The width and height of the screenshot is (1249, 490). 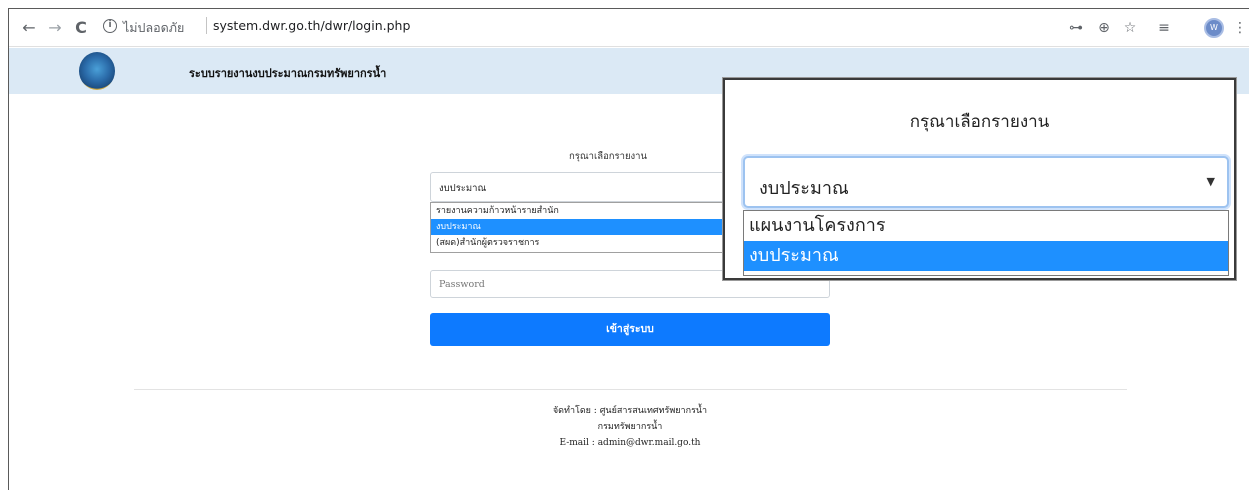 I want to click on zoom-dropdown-list: แผนงานโครงการ งบประมาณ, so click(x=986, y=243).